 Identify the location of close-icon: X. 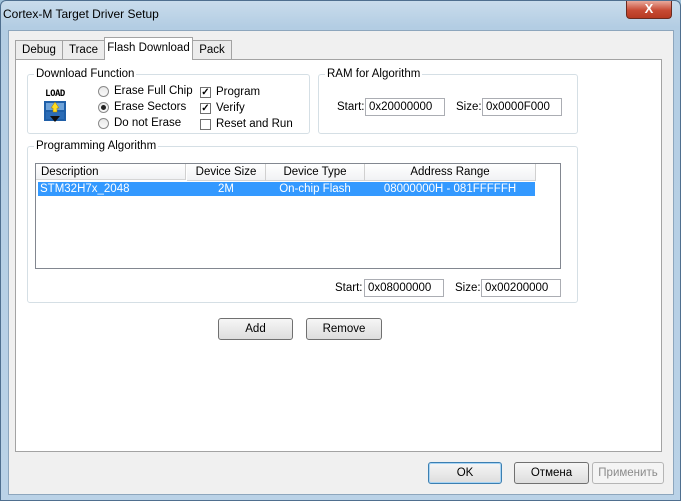
(649, 8).